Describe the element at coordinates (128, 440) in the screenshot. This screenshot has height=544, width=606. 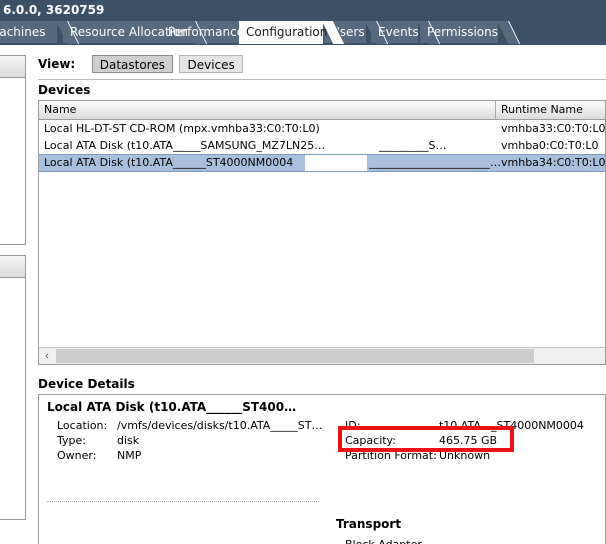
I see `detail-value-type: disk` at that location.